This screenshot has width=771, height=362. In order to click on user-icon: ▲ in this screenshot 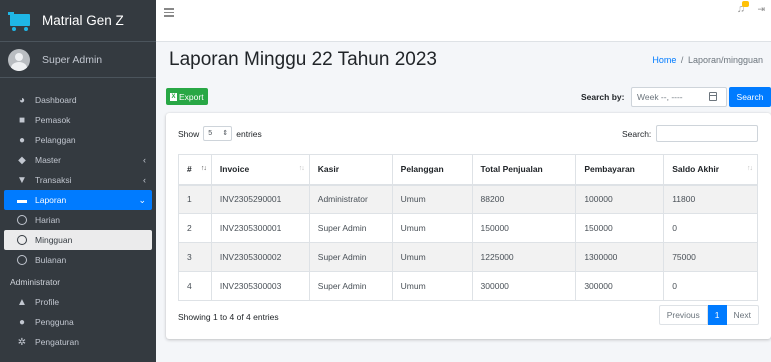, I will do `click(22, 302)`.